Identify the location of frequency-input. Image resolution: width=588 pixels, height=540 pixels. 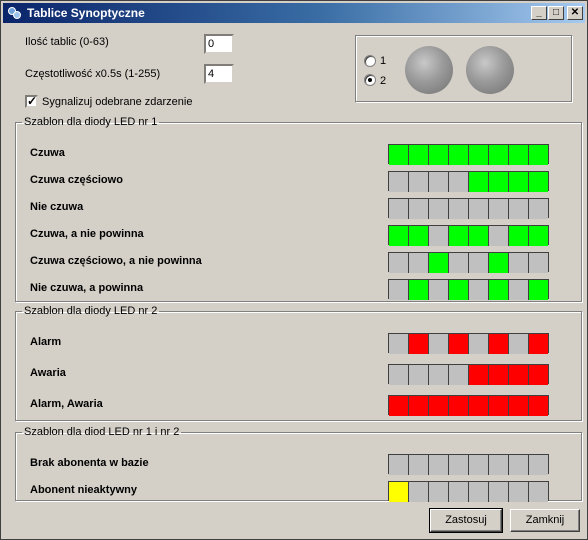
(219, 74).